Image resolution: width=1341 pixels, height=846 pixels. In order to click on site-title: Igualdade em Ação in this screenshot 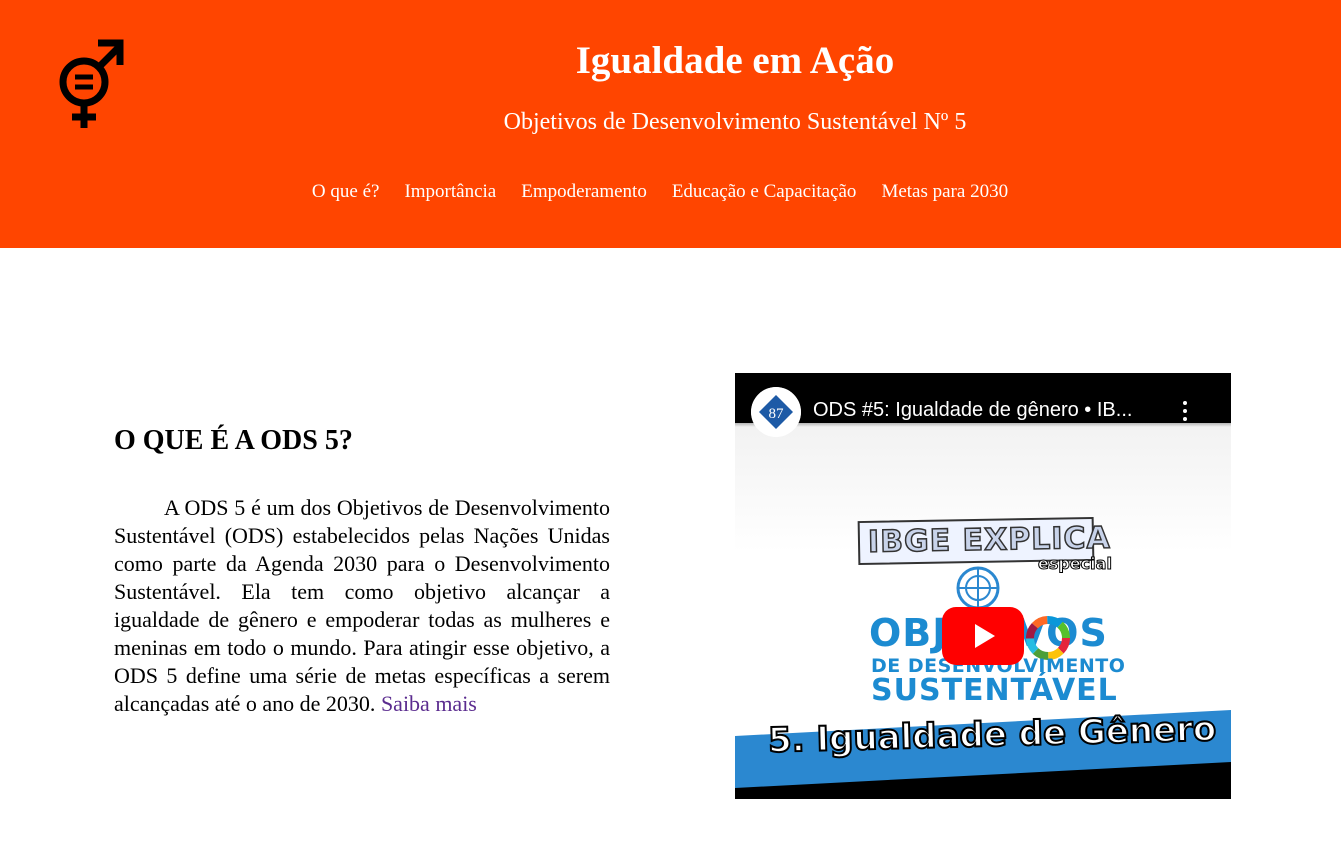, I will do `click(735, 60)`.